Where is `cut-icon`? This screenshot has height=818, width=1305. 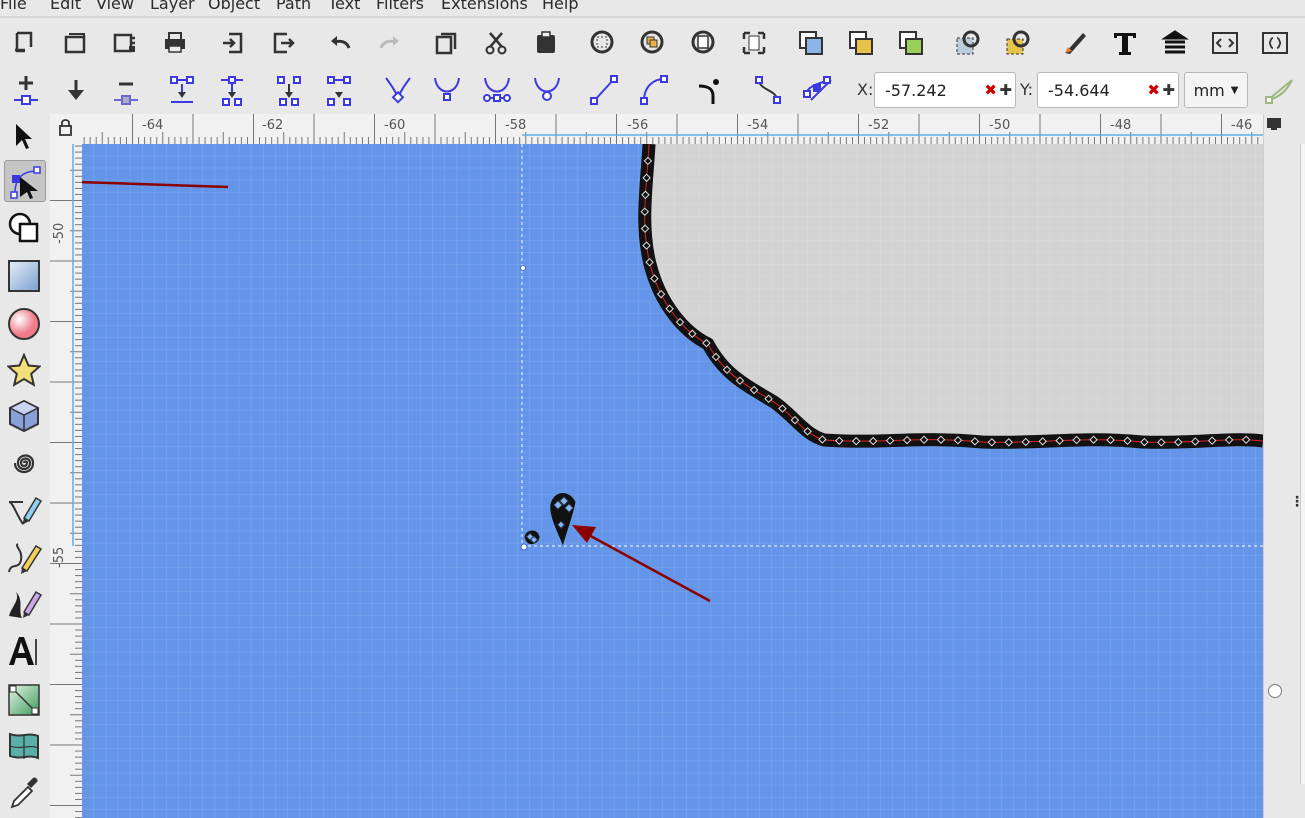
cut-icon is located at coordinates (496, 43).